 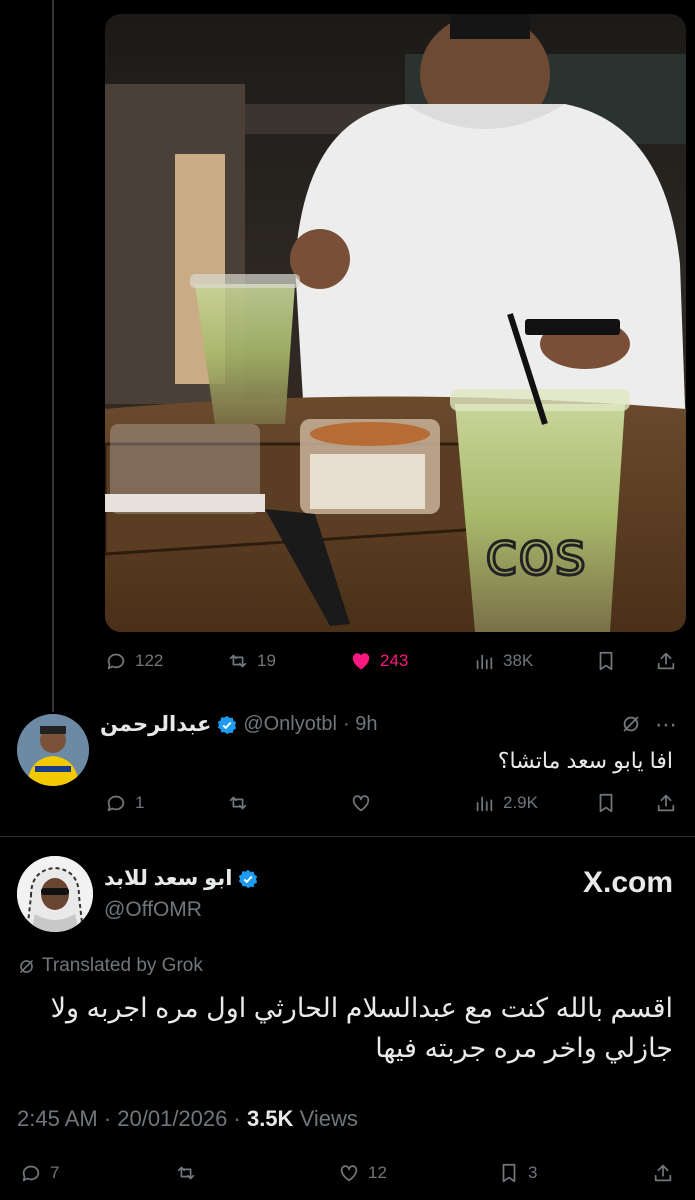 What do you see at coordinates (134, 661) in the screenshot?
I see `reply-button: 122` at bounding box center [134, 661].